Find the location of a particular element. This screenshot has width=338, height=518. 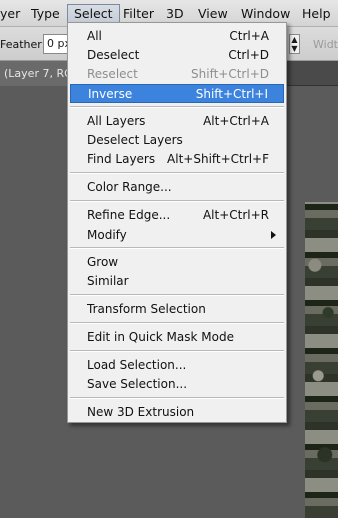

menu-item-quick-mask: Edit in Quick Mask Mode is located at coordinates (177, 337).